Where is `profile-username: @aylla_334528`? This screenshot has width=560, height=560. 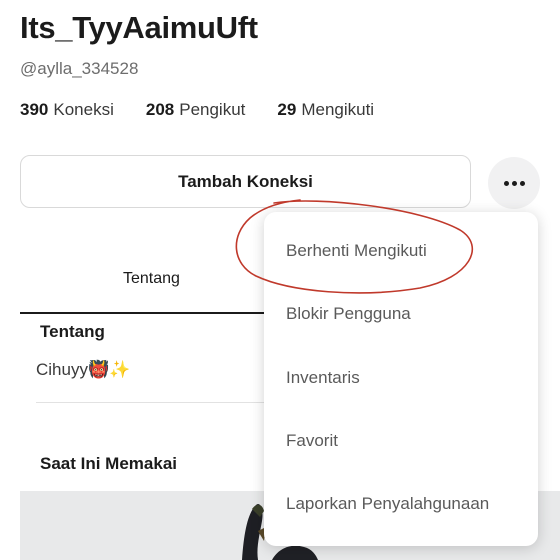 profile-username: @aylla_334528 is located at coordinates (79, 68).